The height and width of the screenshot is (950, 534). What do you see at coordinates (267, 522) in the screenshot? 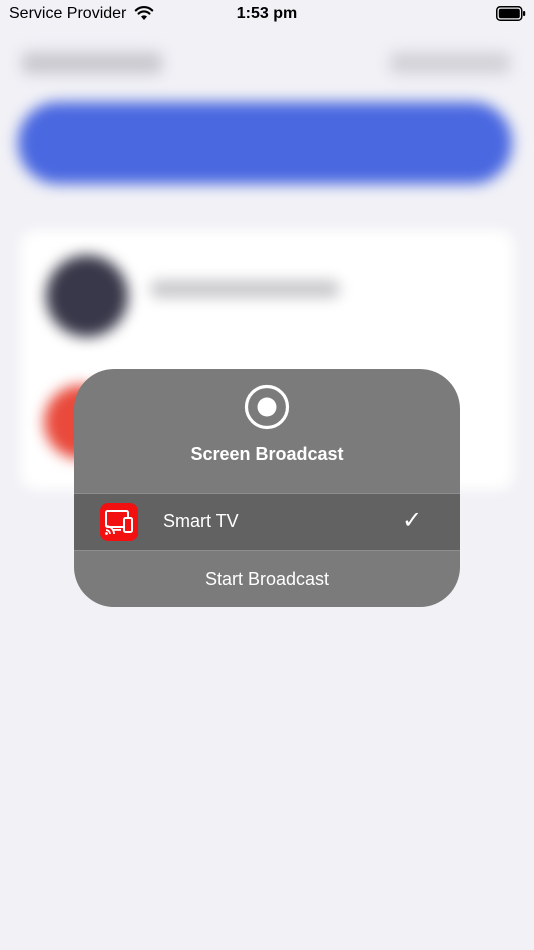
I see `broadcast-option-smart-tv: Smart TV ✓` at bounding box center [267, 522].